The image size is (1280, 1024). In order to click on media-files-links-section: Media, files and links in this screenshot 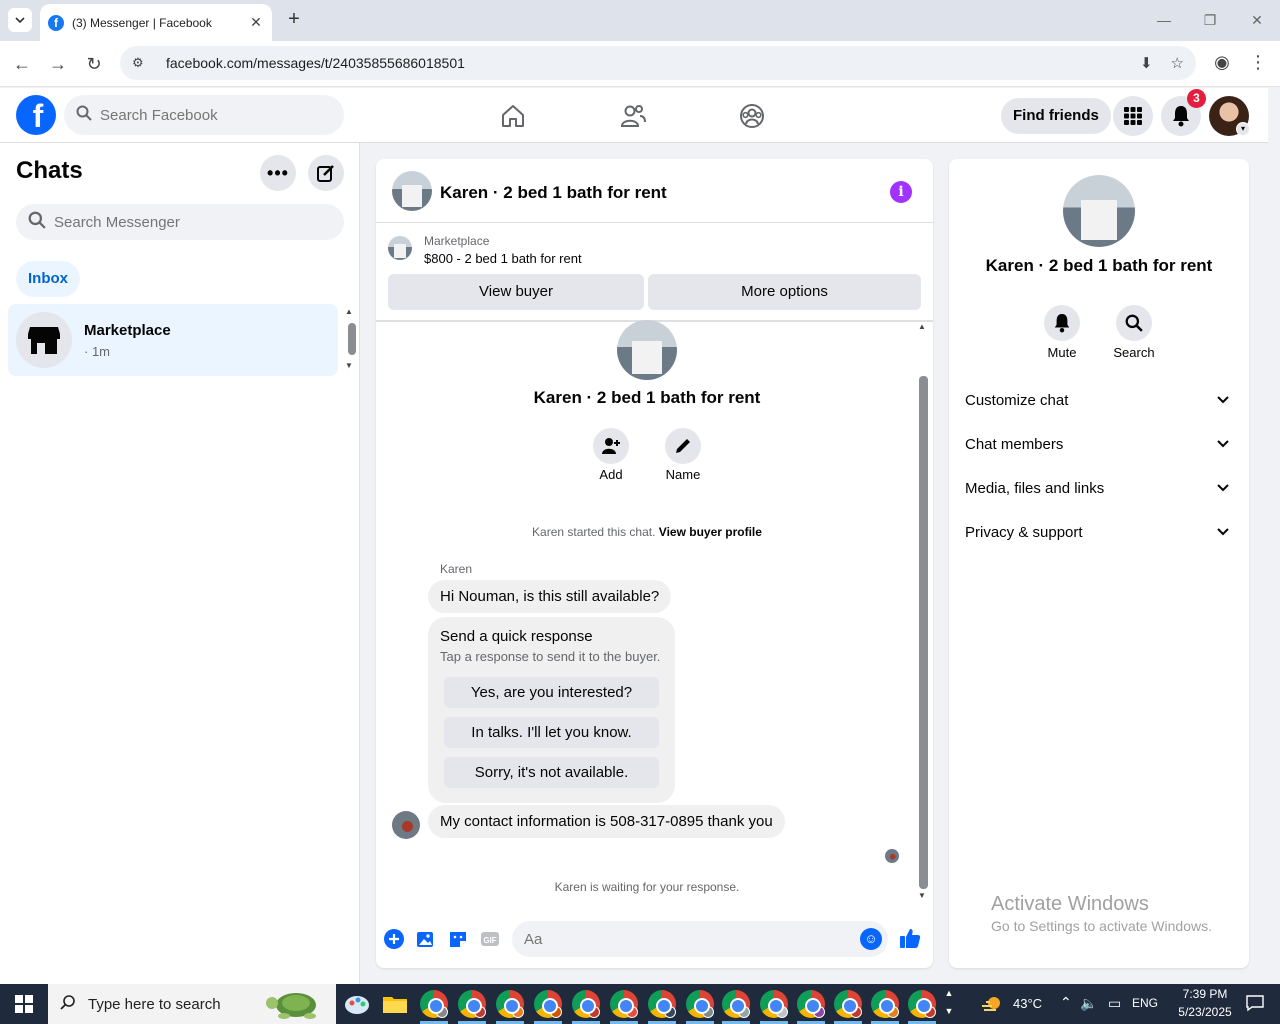, I will do `click(1099, 488)`.